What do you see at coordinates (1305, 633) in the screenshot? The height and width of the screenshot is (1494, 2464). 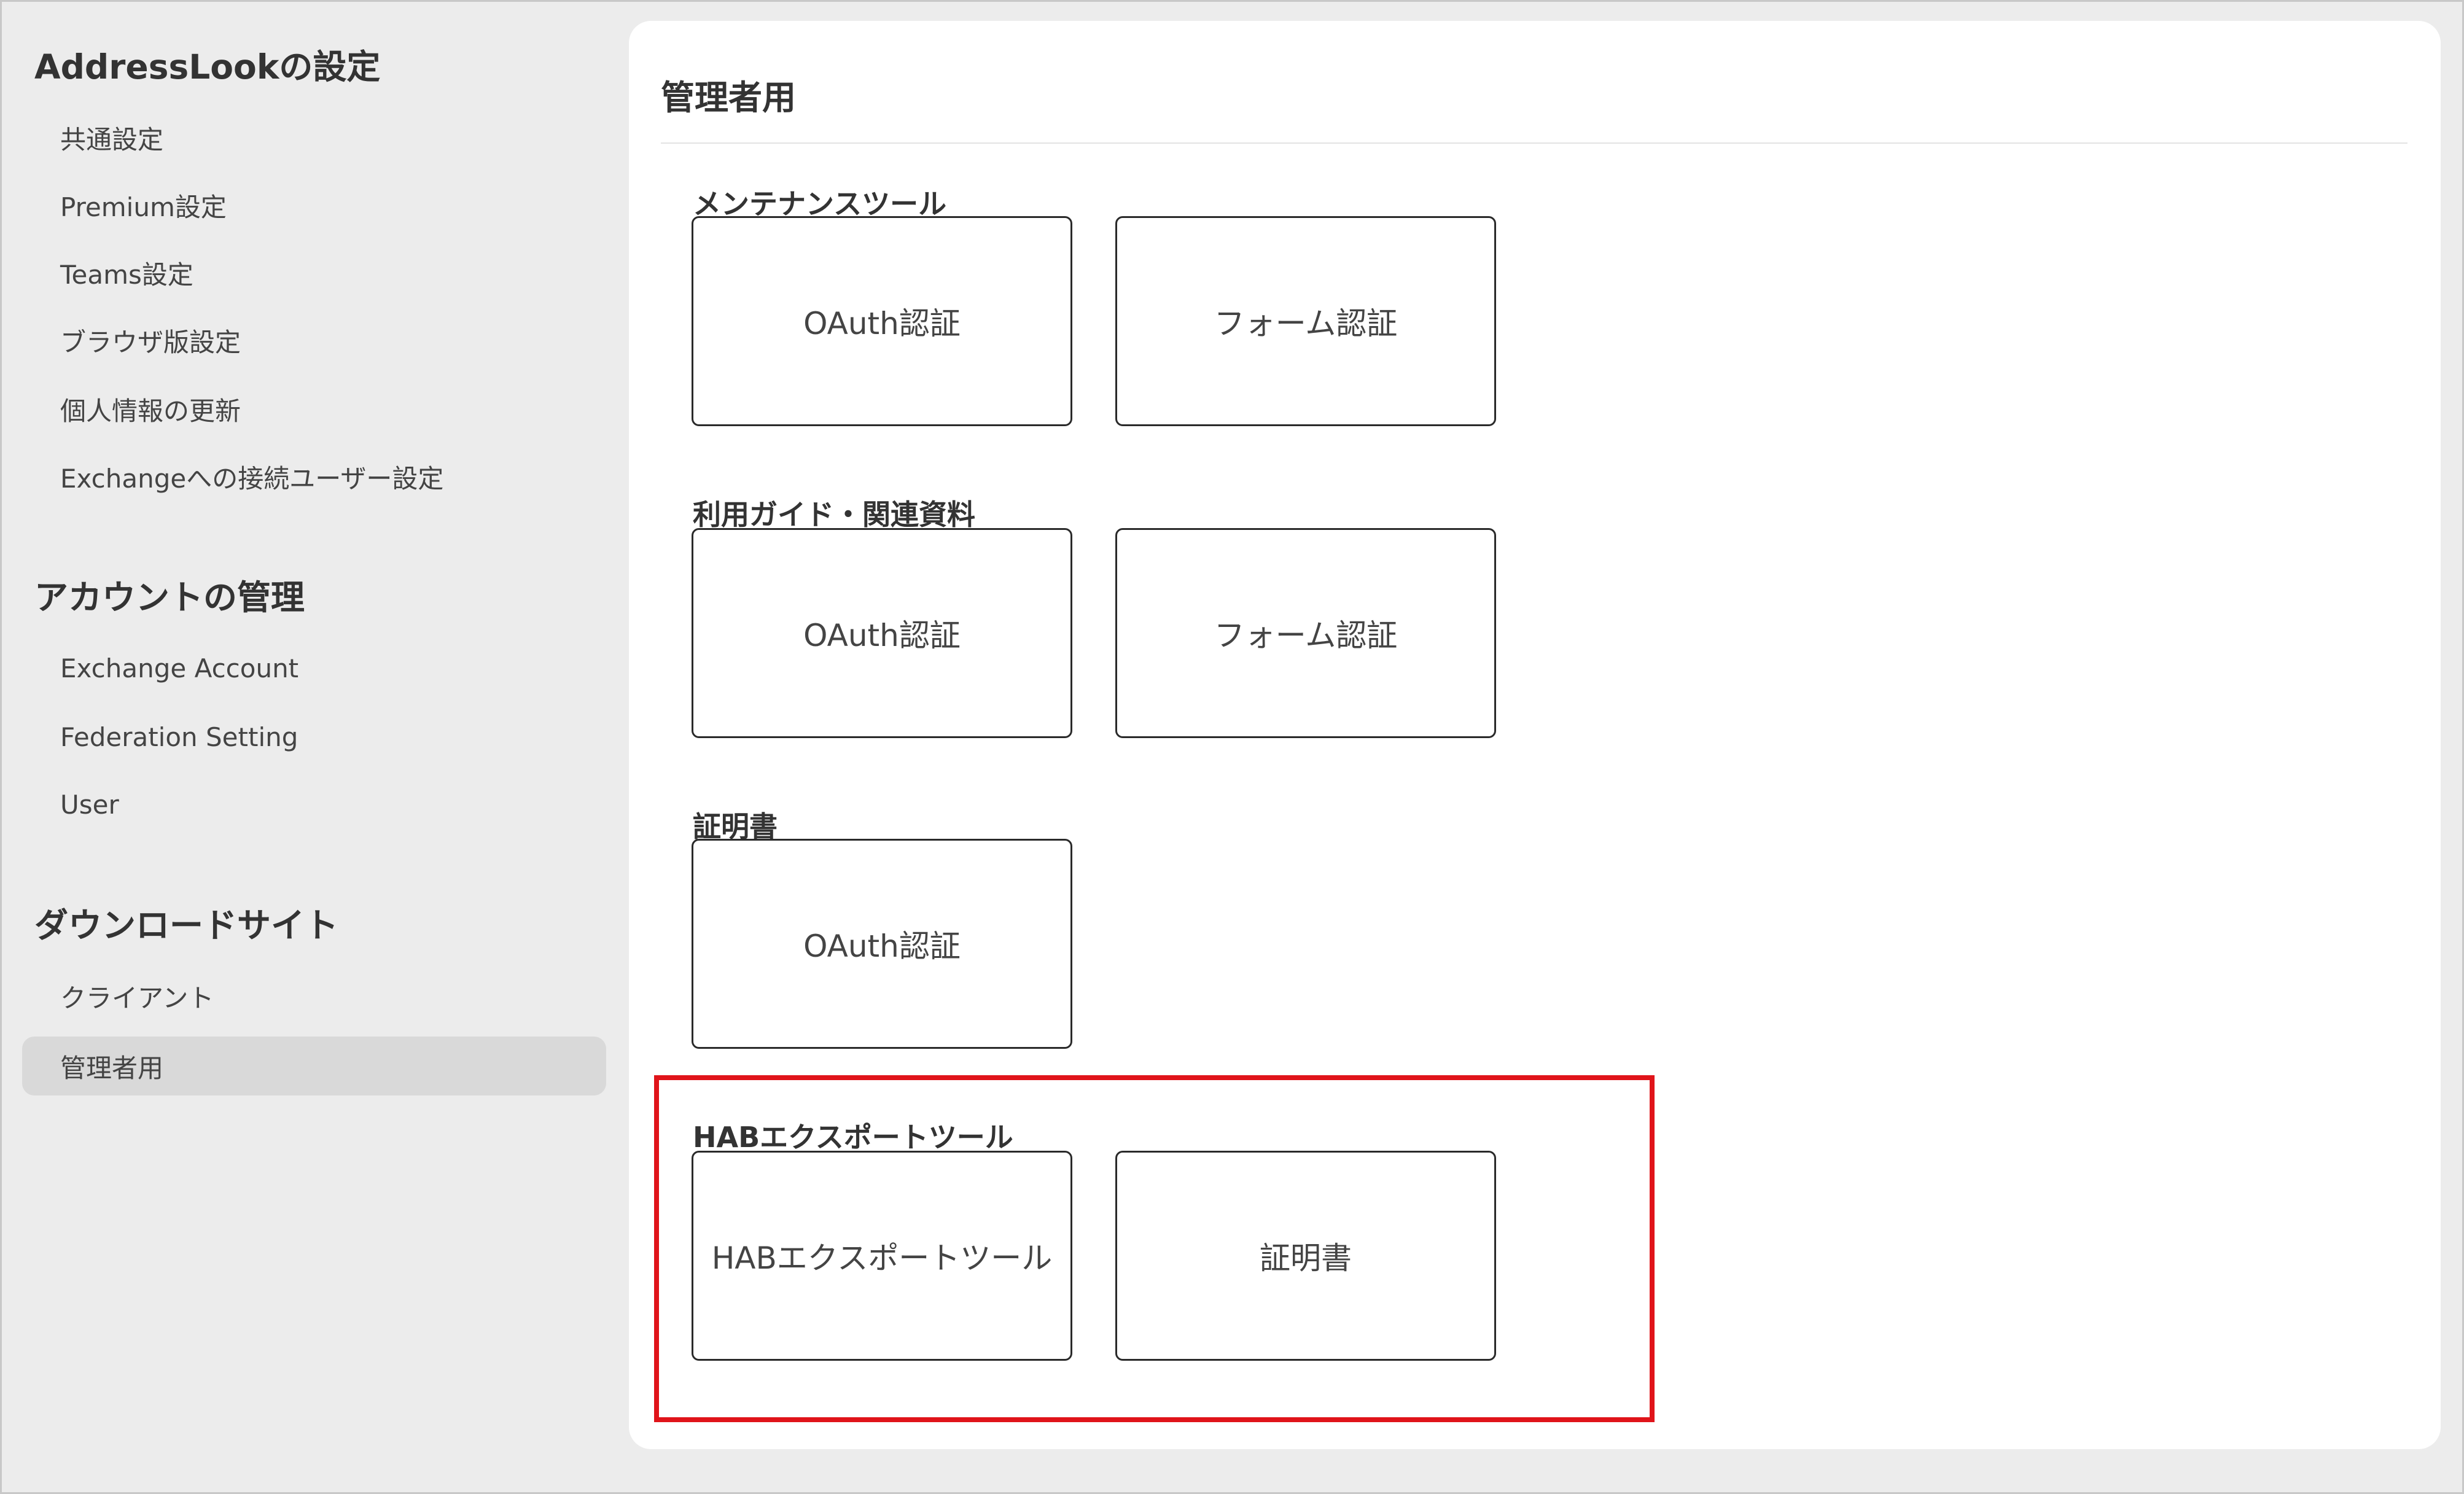 I see `tile-guide-form-auth: フォーム認証` at bounding box center [1305, 633].